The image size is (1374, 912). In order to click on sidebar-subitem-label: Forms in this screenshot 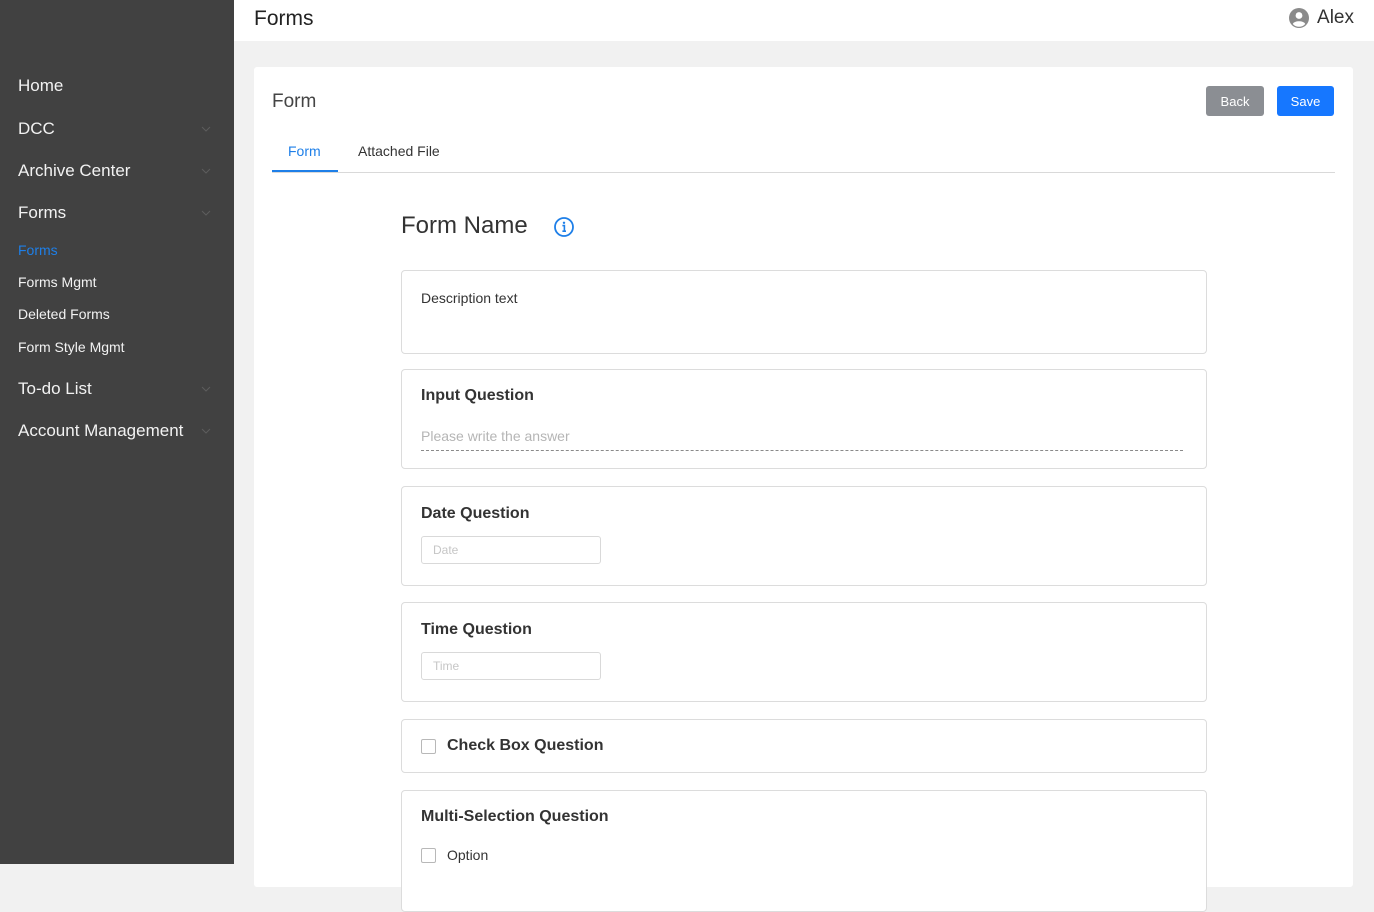, I will do `click(38, 250)`.